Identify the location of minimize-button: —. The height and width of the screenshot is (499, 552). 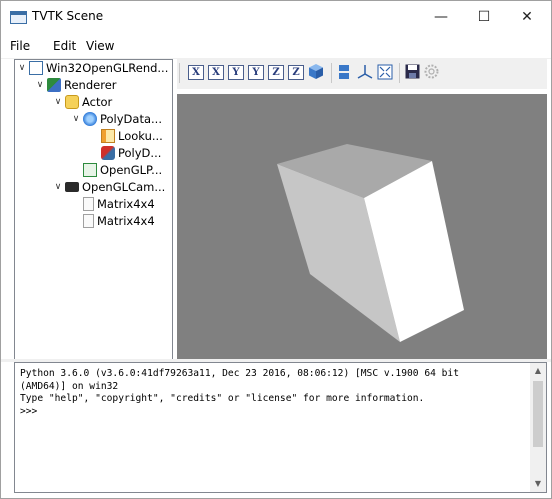
(441, 17).